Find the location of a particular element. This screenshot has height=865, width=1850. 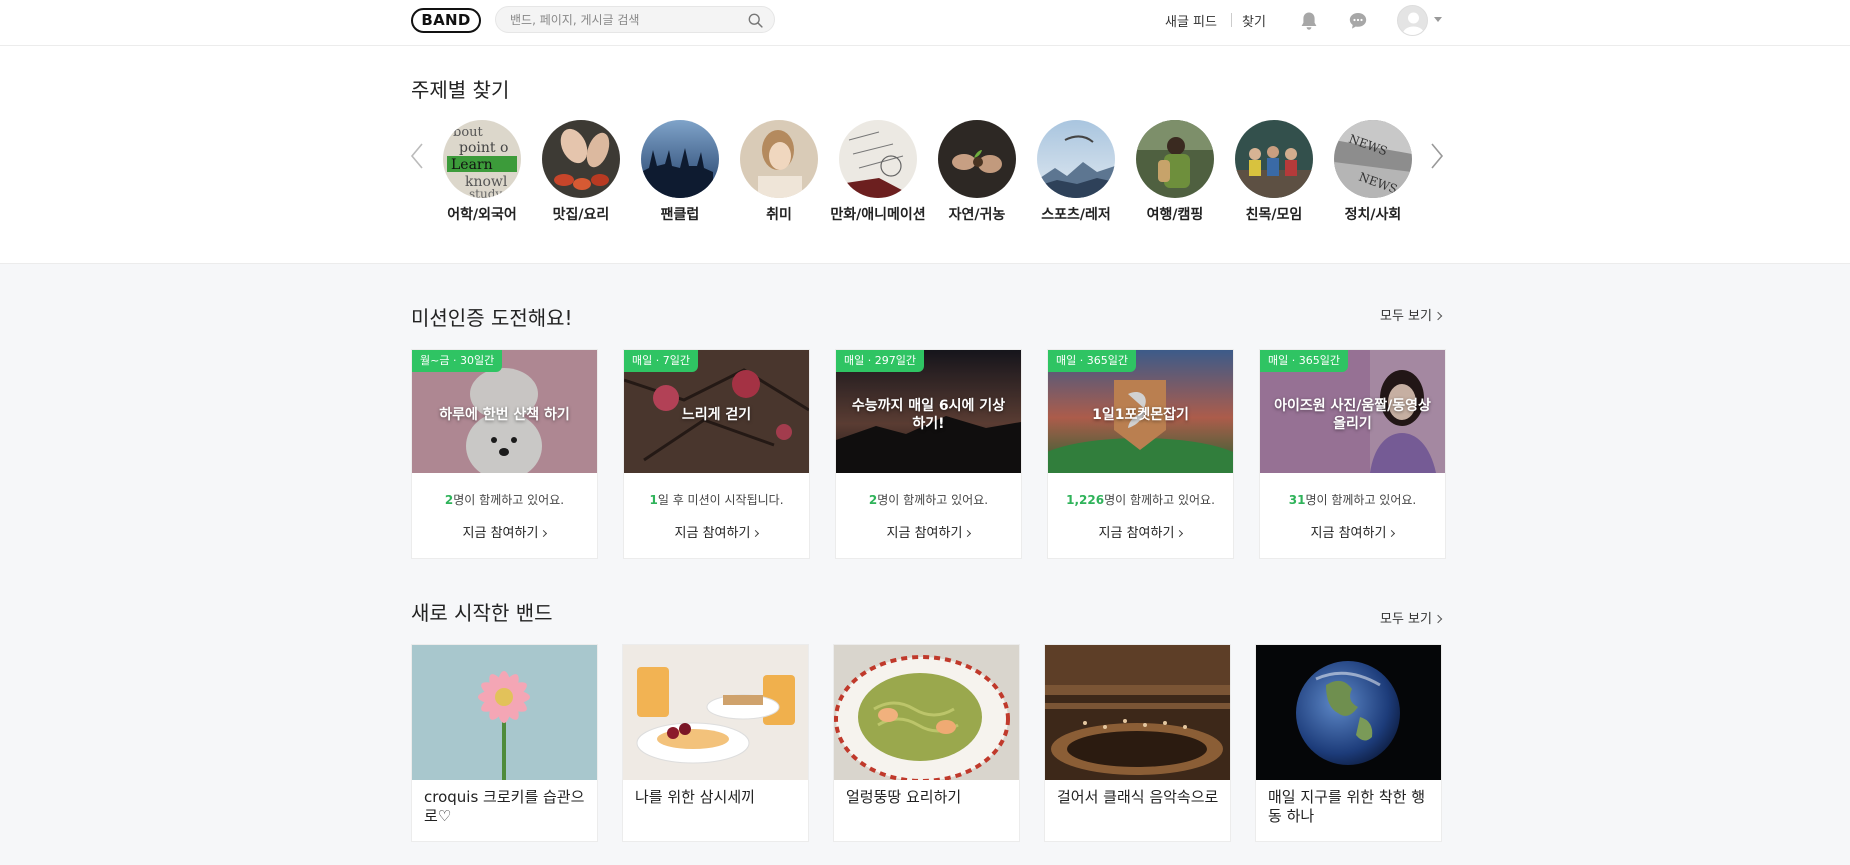

topic-social: 친목/모임 is located at coordinates (1274, 172).